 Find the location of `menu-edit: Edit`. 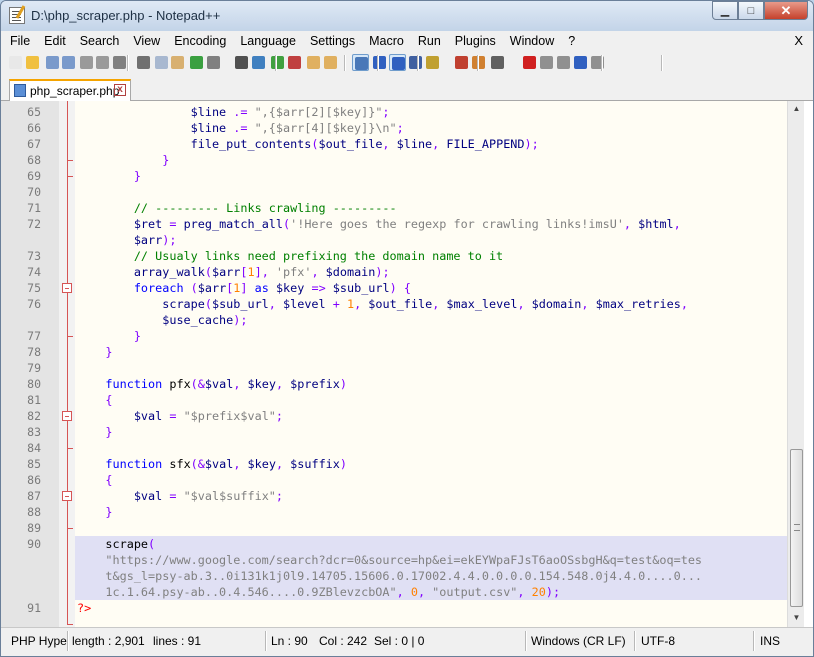

menu-edit: Edit is located at coordinates (55, 41).